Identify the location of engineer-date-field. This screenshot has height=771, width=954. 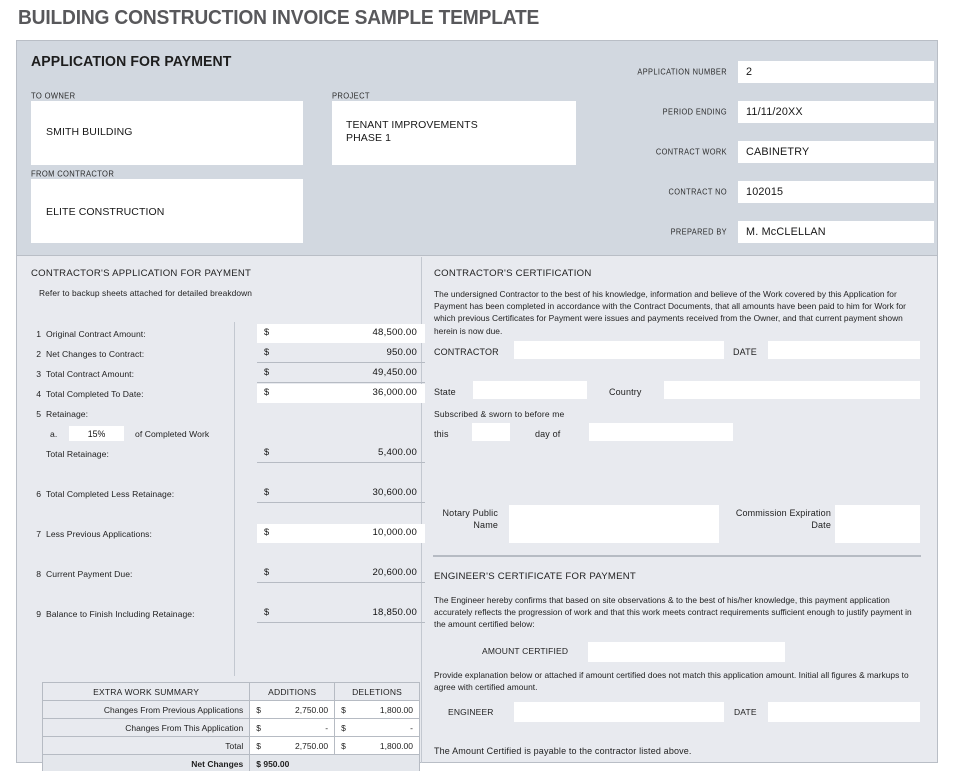
(844, 712).